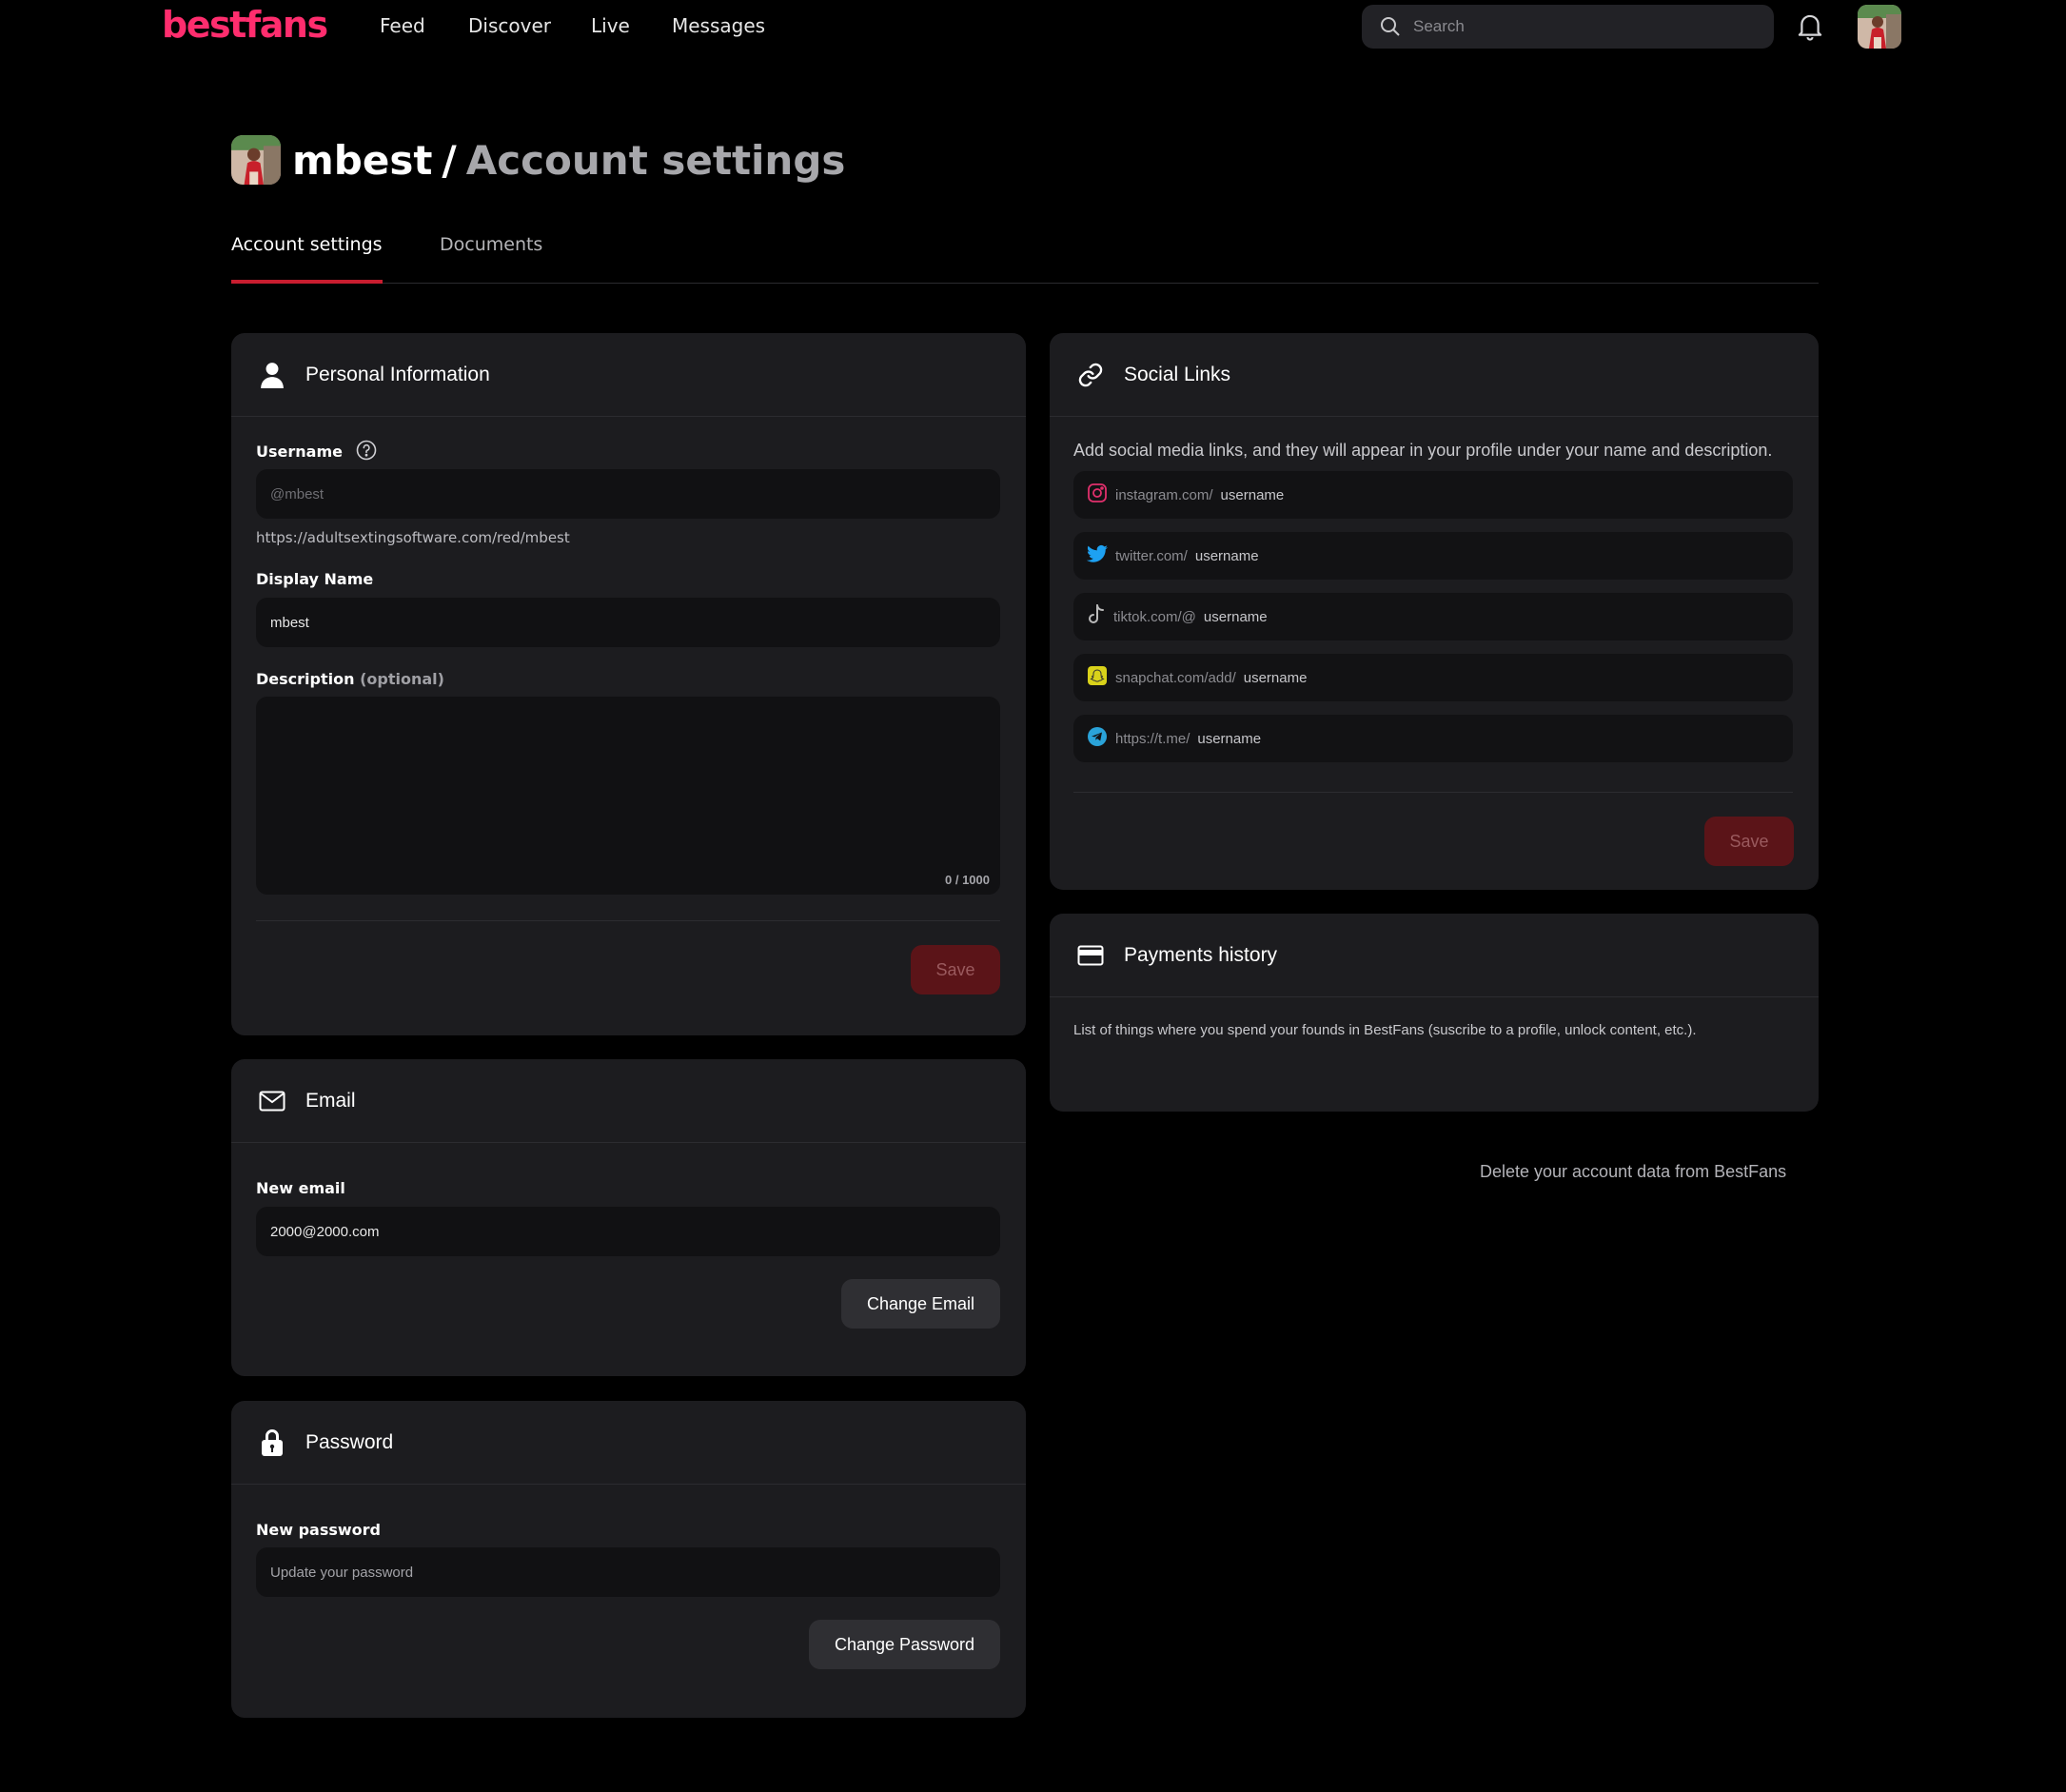 Image resolution: width=2066 pixels, height=1792 pixels. Describe the element at coordinates (272, 375) in the screenshot. I see `user-icon` at that location.